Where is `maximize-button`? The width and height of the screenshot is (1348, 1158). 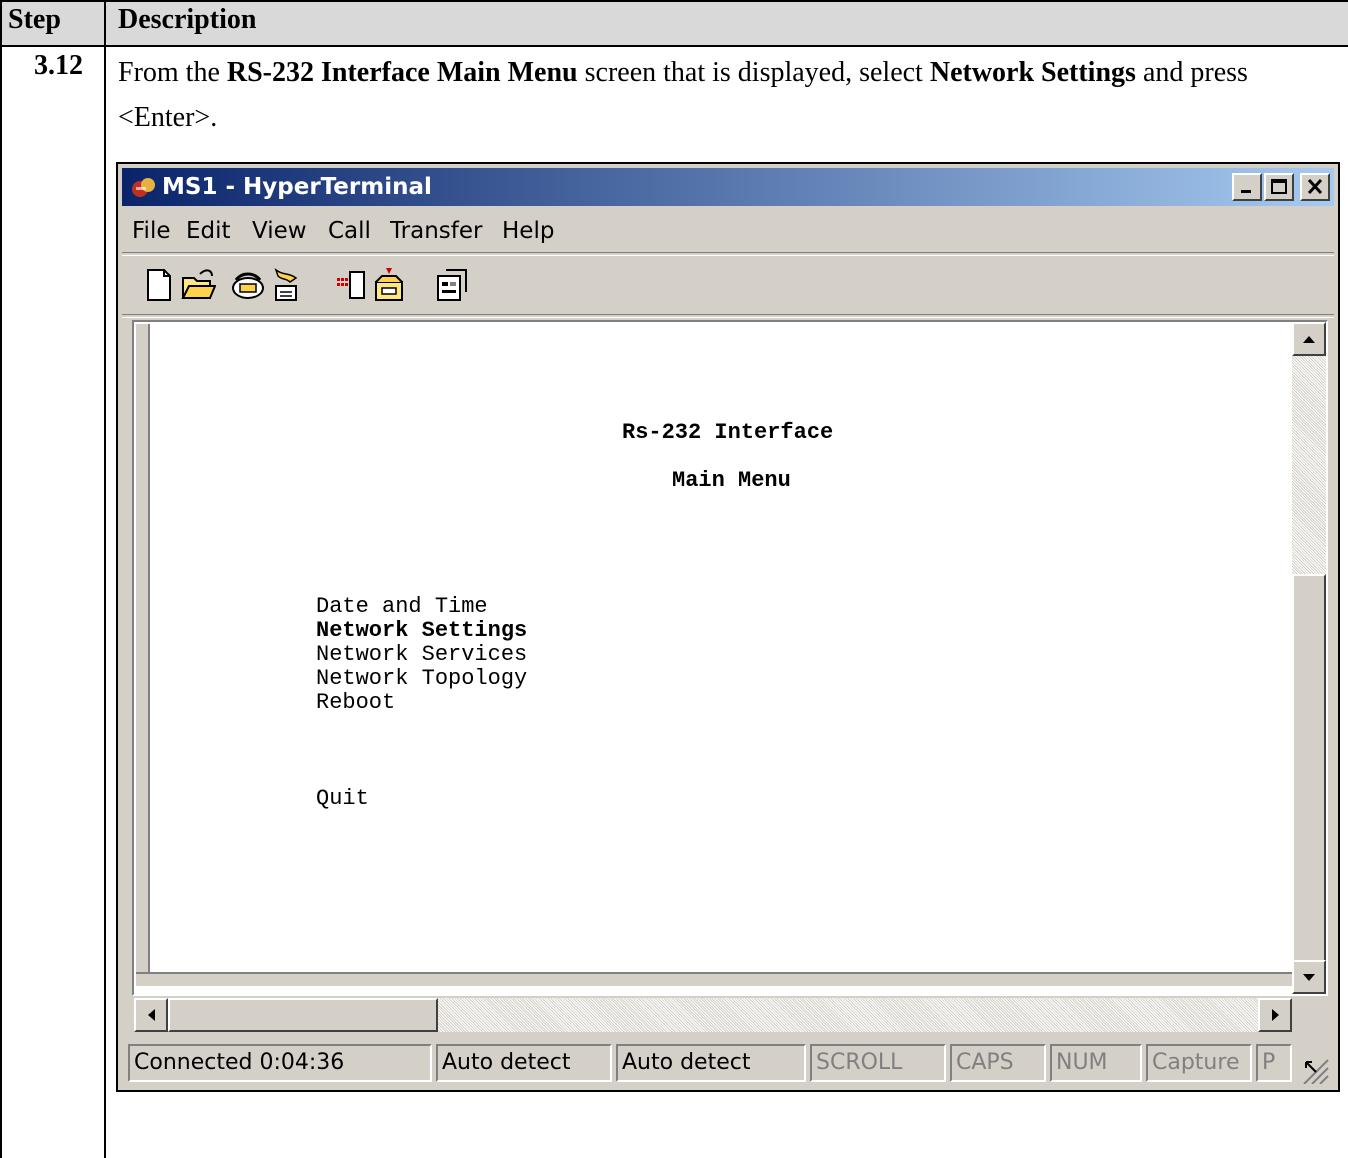 maximize-button is located at coordinates (1279, 187).